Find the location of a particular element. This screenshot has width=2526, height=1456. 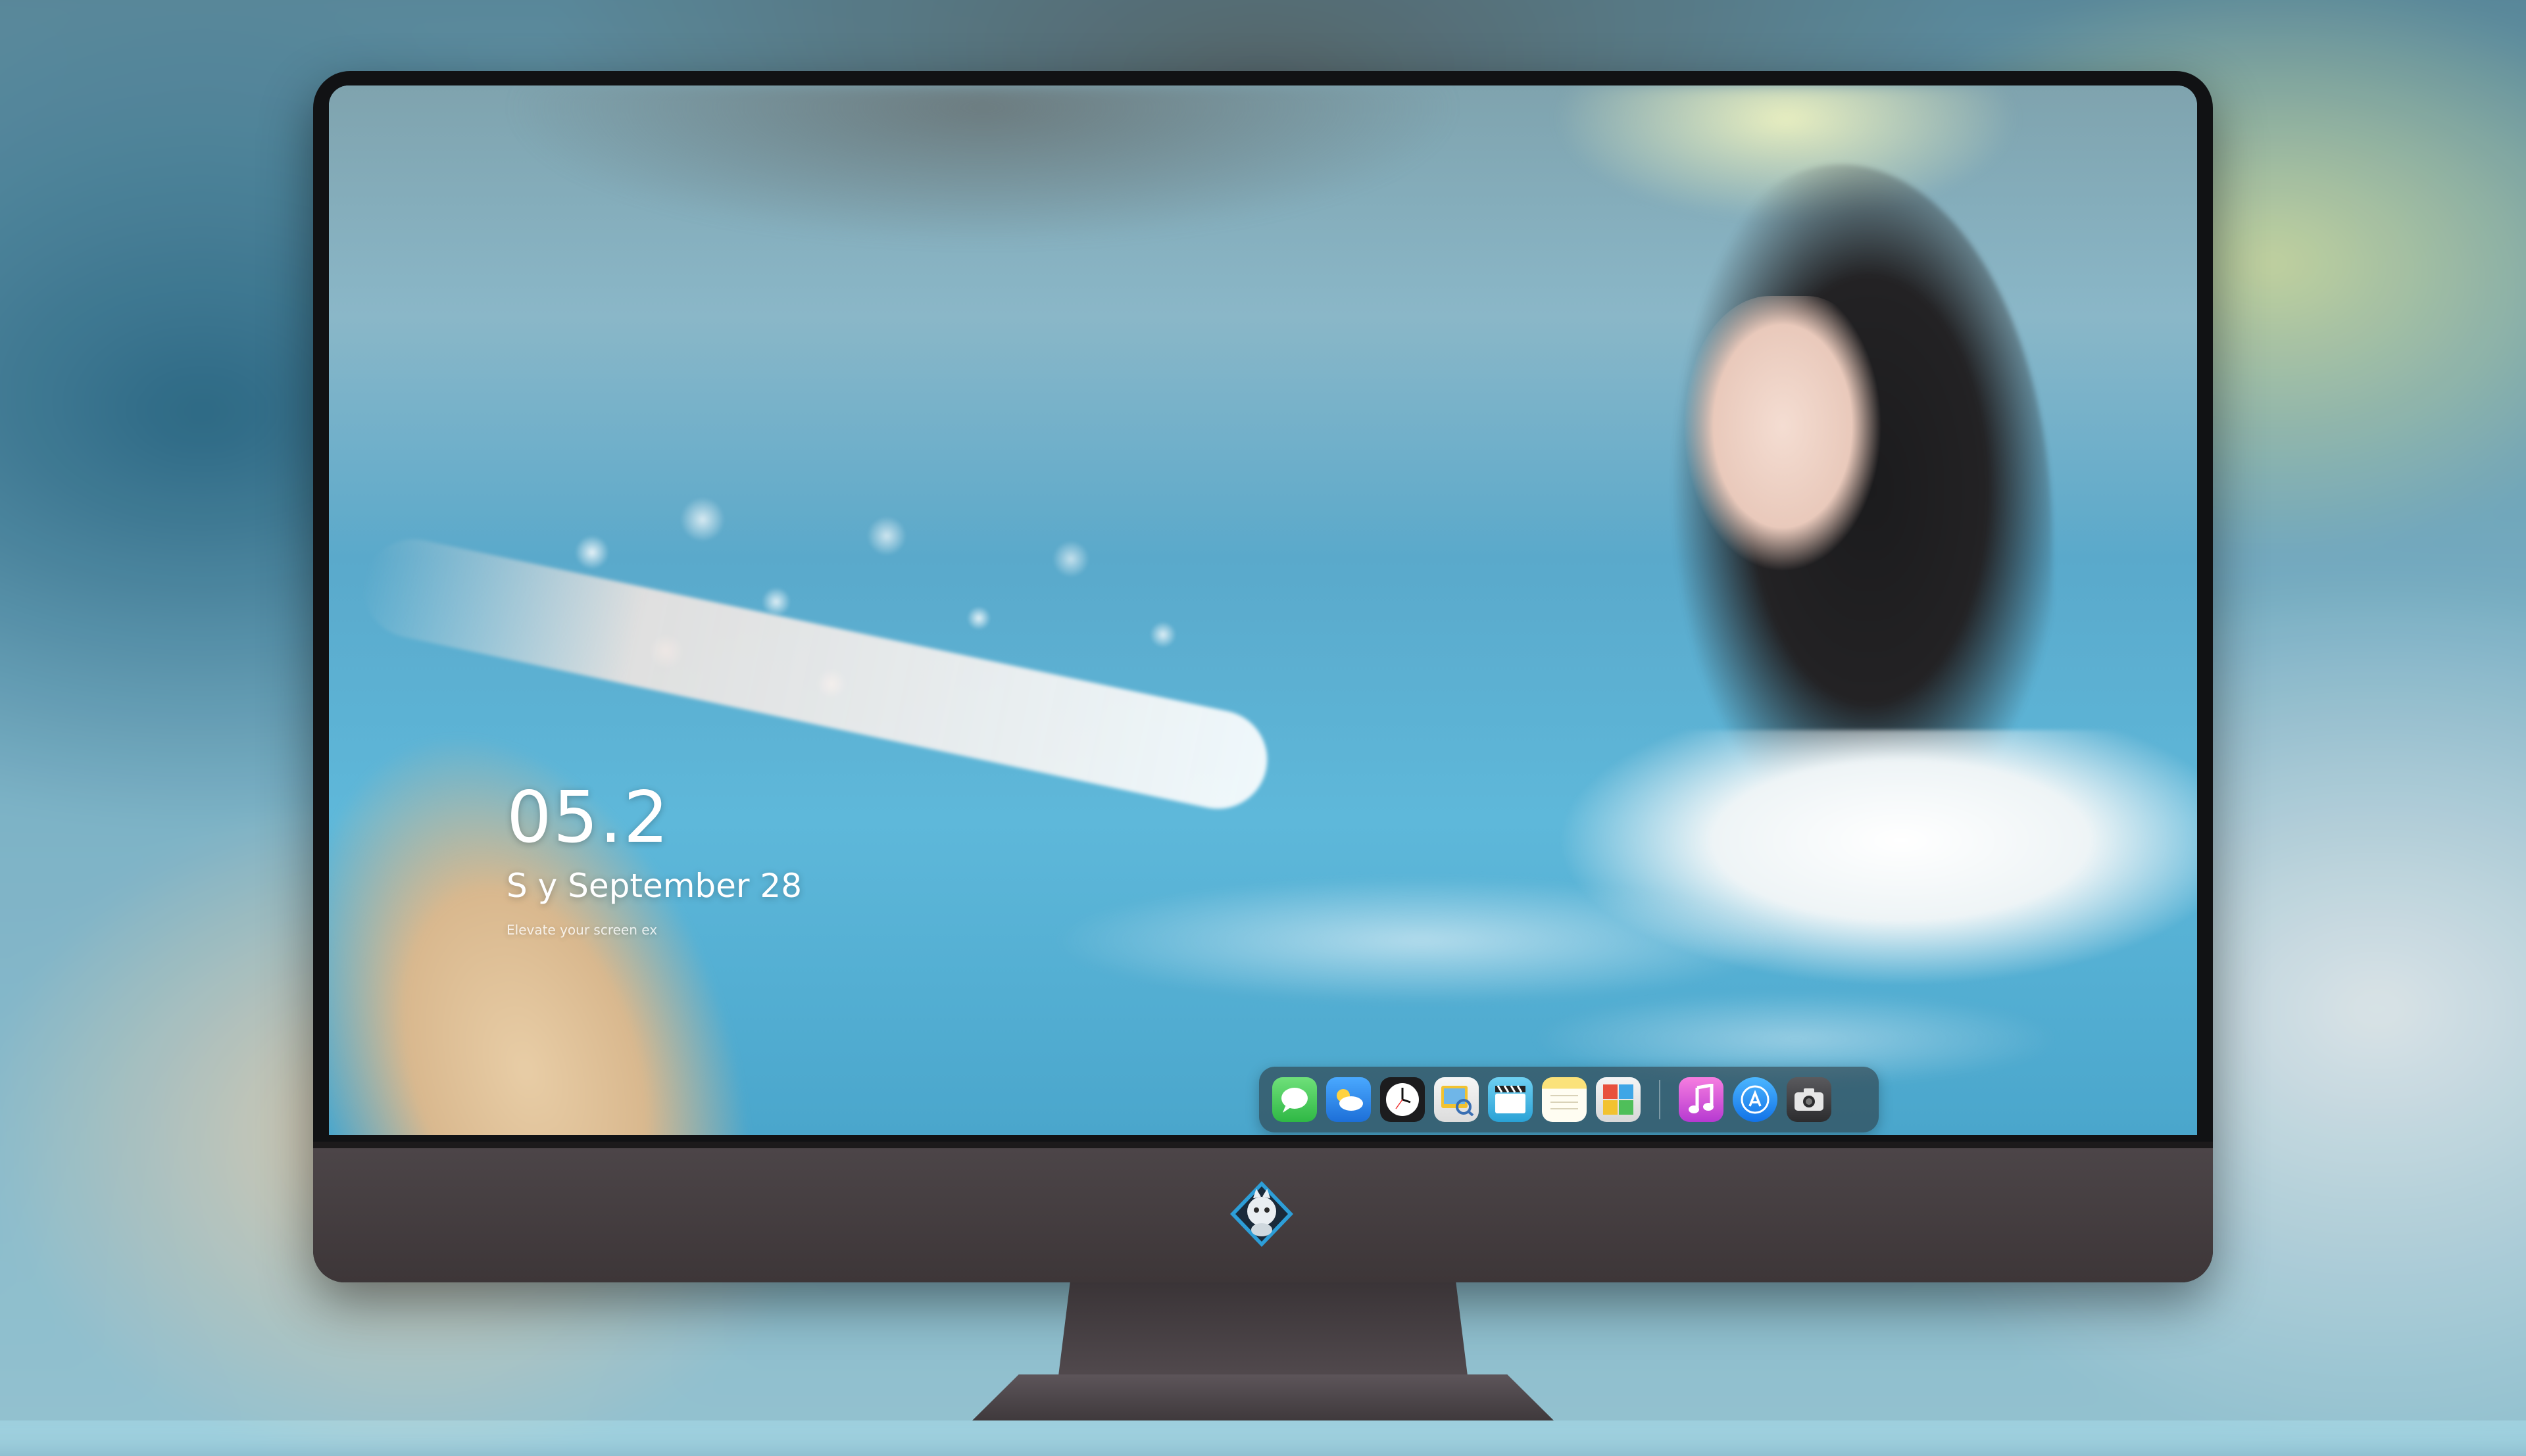

monitor-chin is located at coordinates (1263, 1212).